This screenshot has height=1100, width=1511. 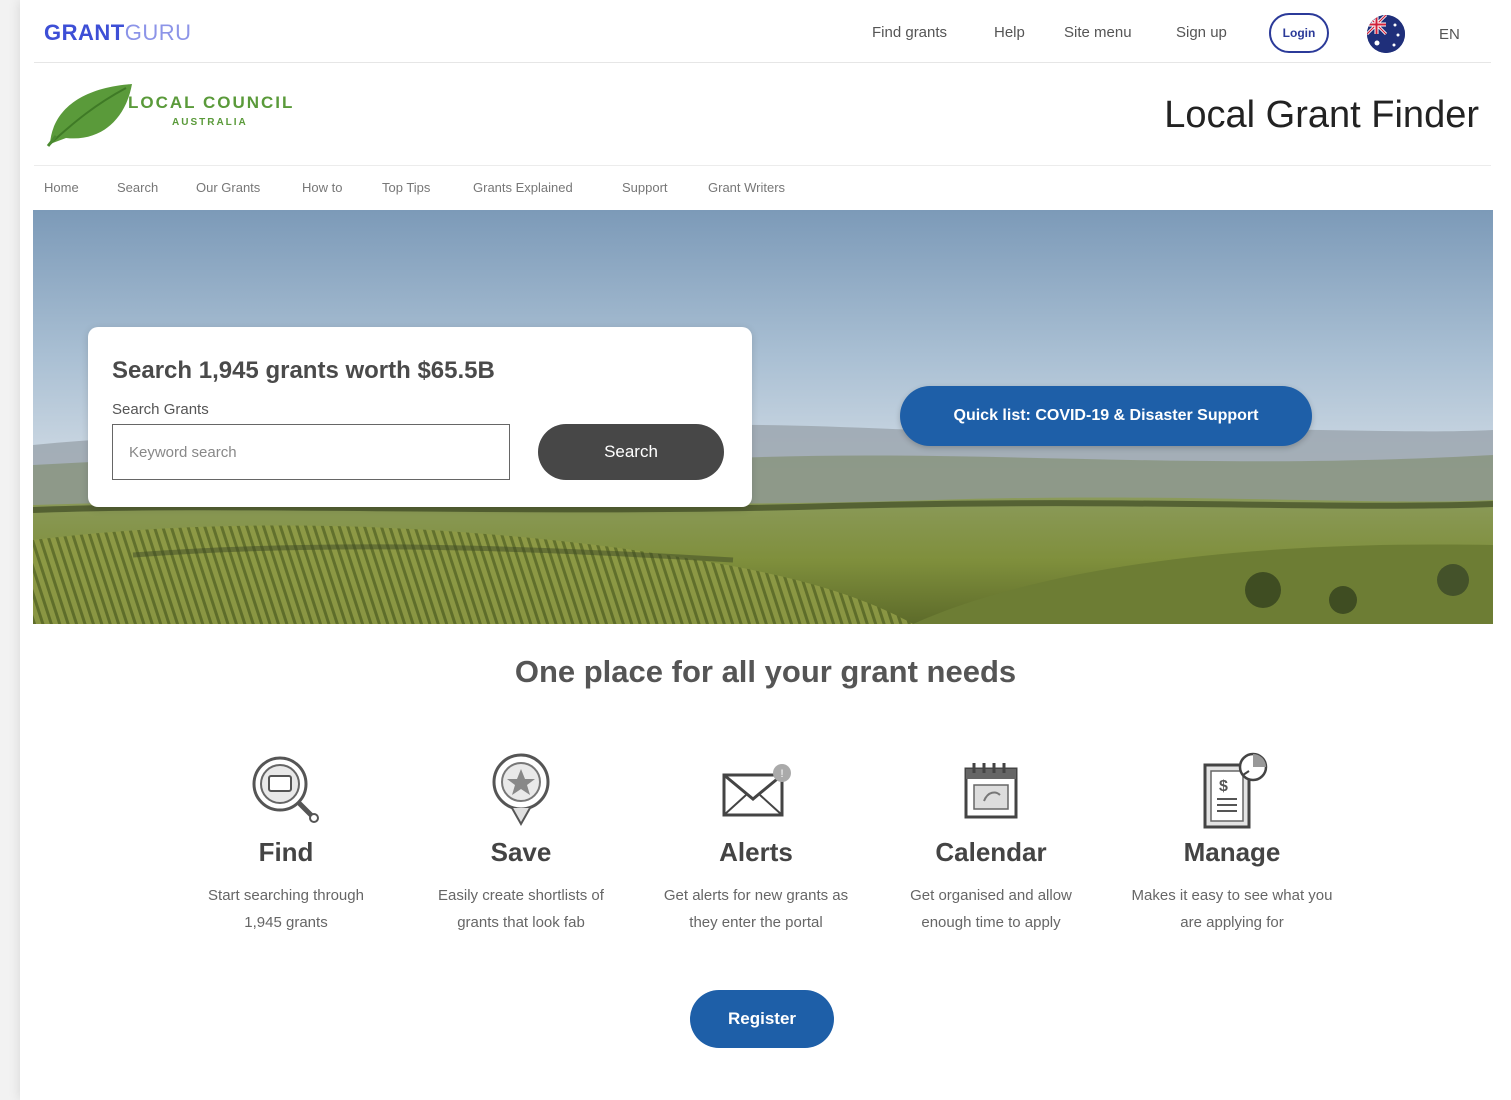 I want to click on topnav-help: Help, so click(x=1009, y=32).